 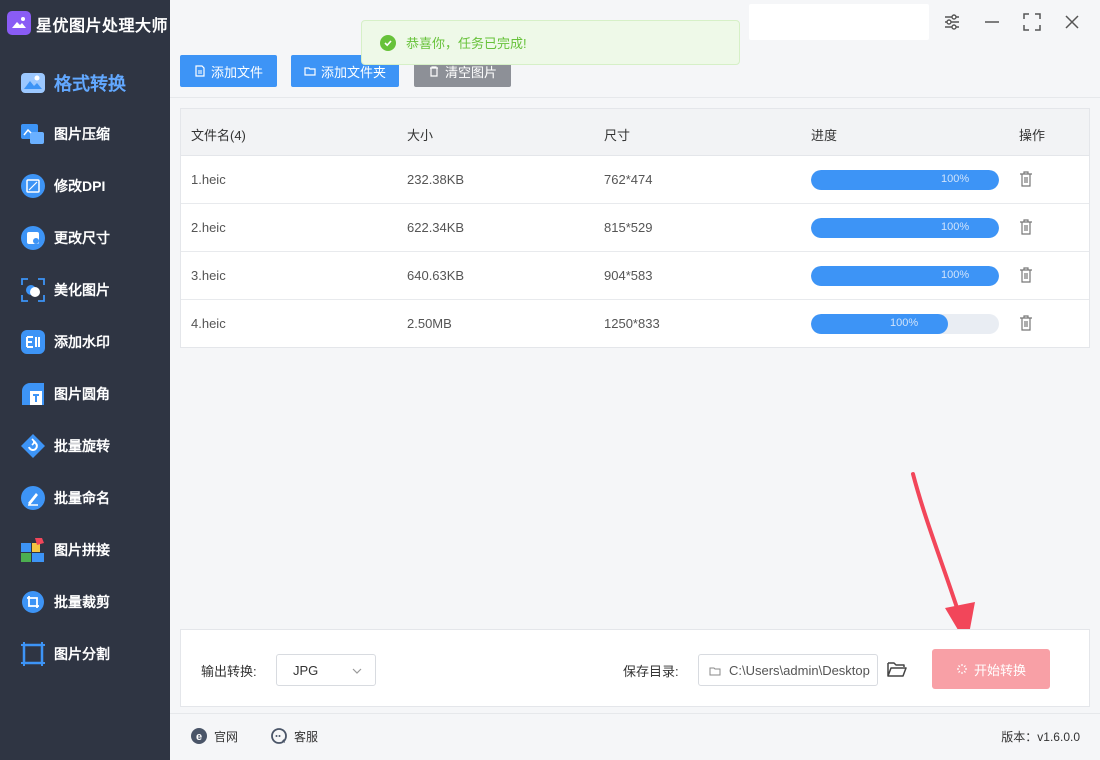 I want to click on sidebar-item-label: 添加水印, so click(x=82, y=342).